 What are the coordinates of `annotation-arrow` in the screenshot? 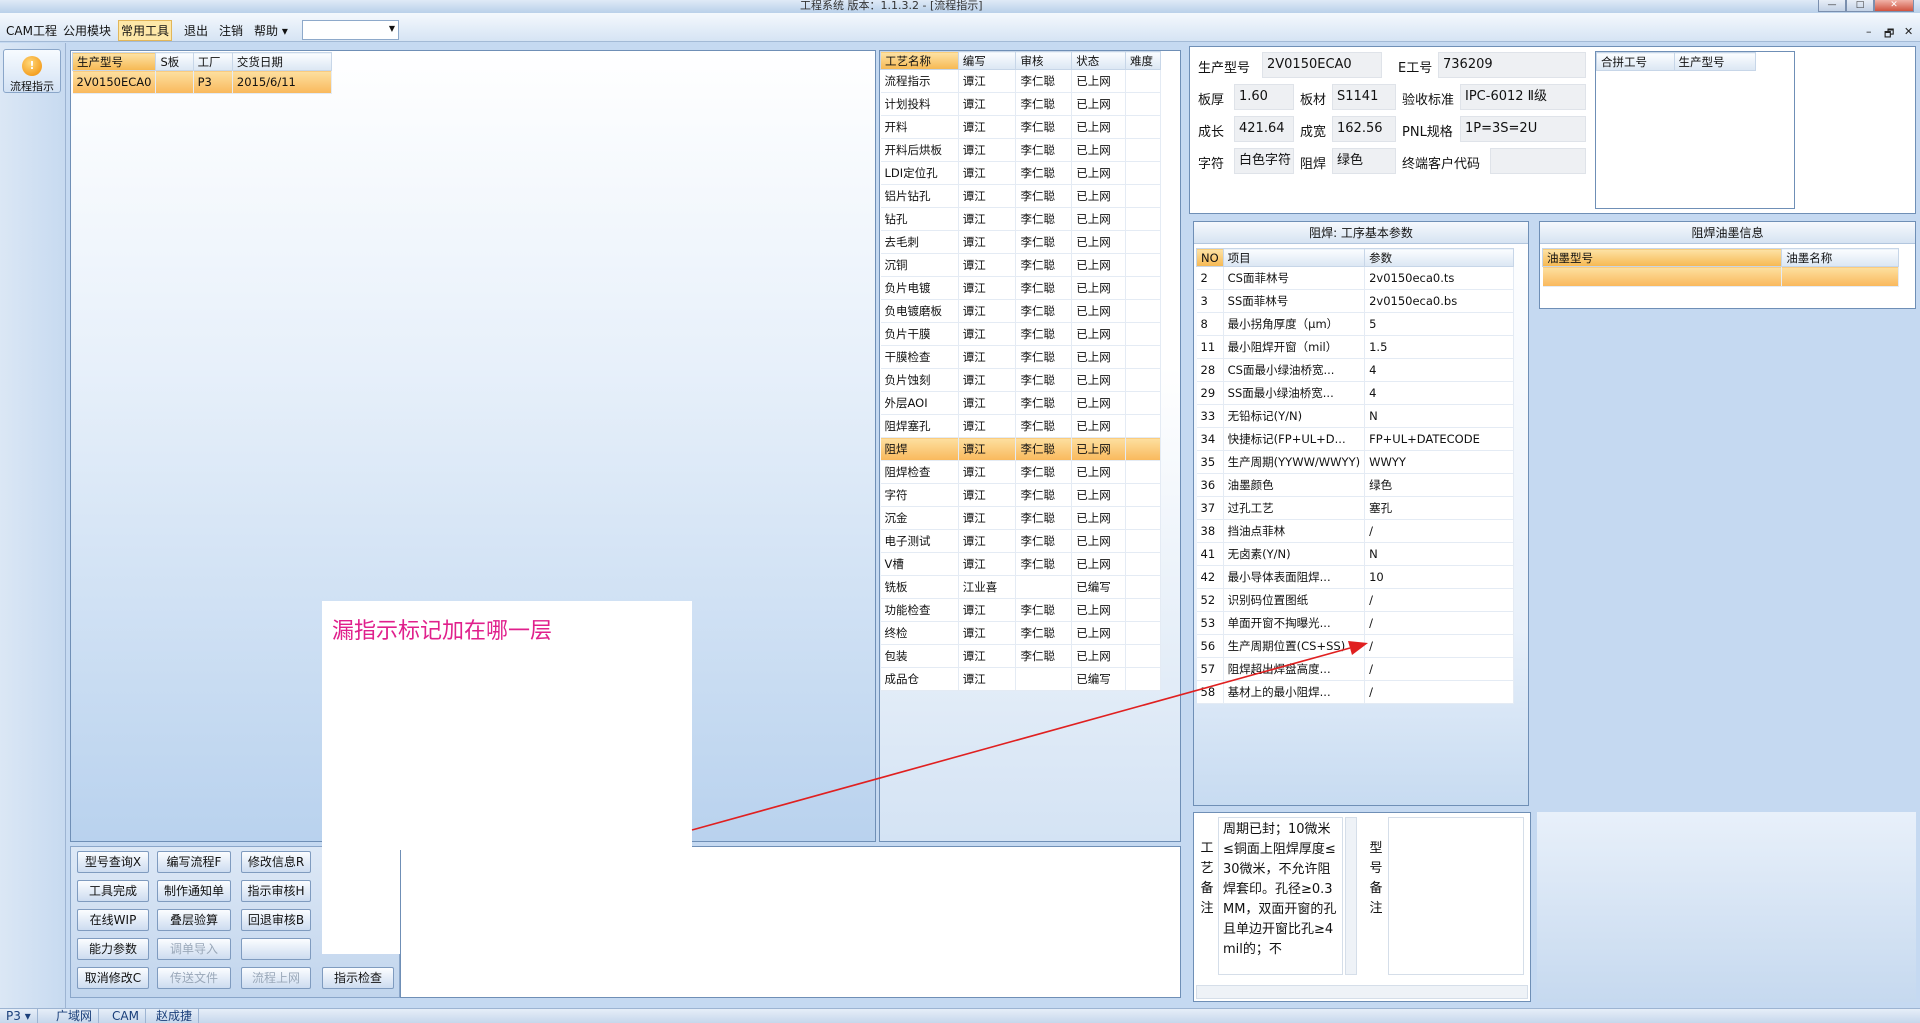 It's located at (1029, 736).